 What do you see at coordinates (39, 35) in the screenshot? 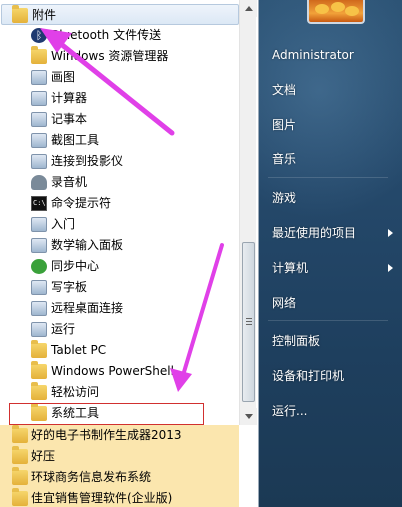
I see `bluetooth-icon: ᛒ` at bounding box center [39, 35].